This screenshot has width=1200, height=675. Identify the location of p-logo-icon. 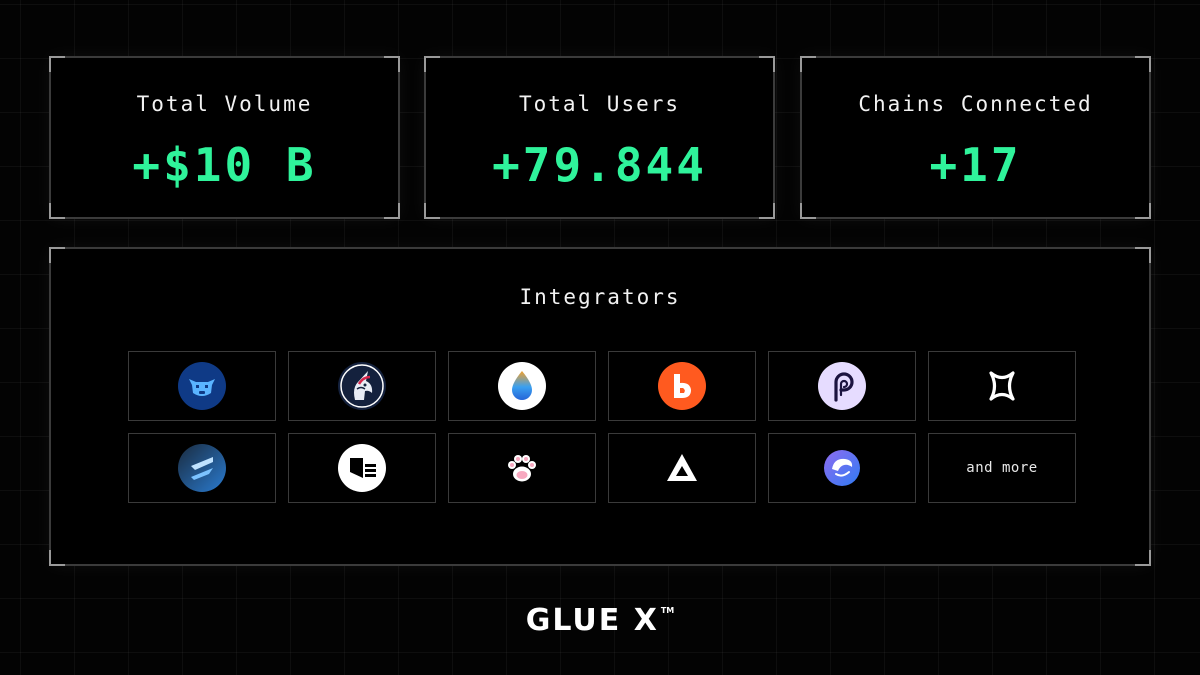
(842, 386).